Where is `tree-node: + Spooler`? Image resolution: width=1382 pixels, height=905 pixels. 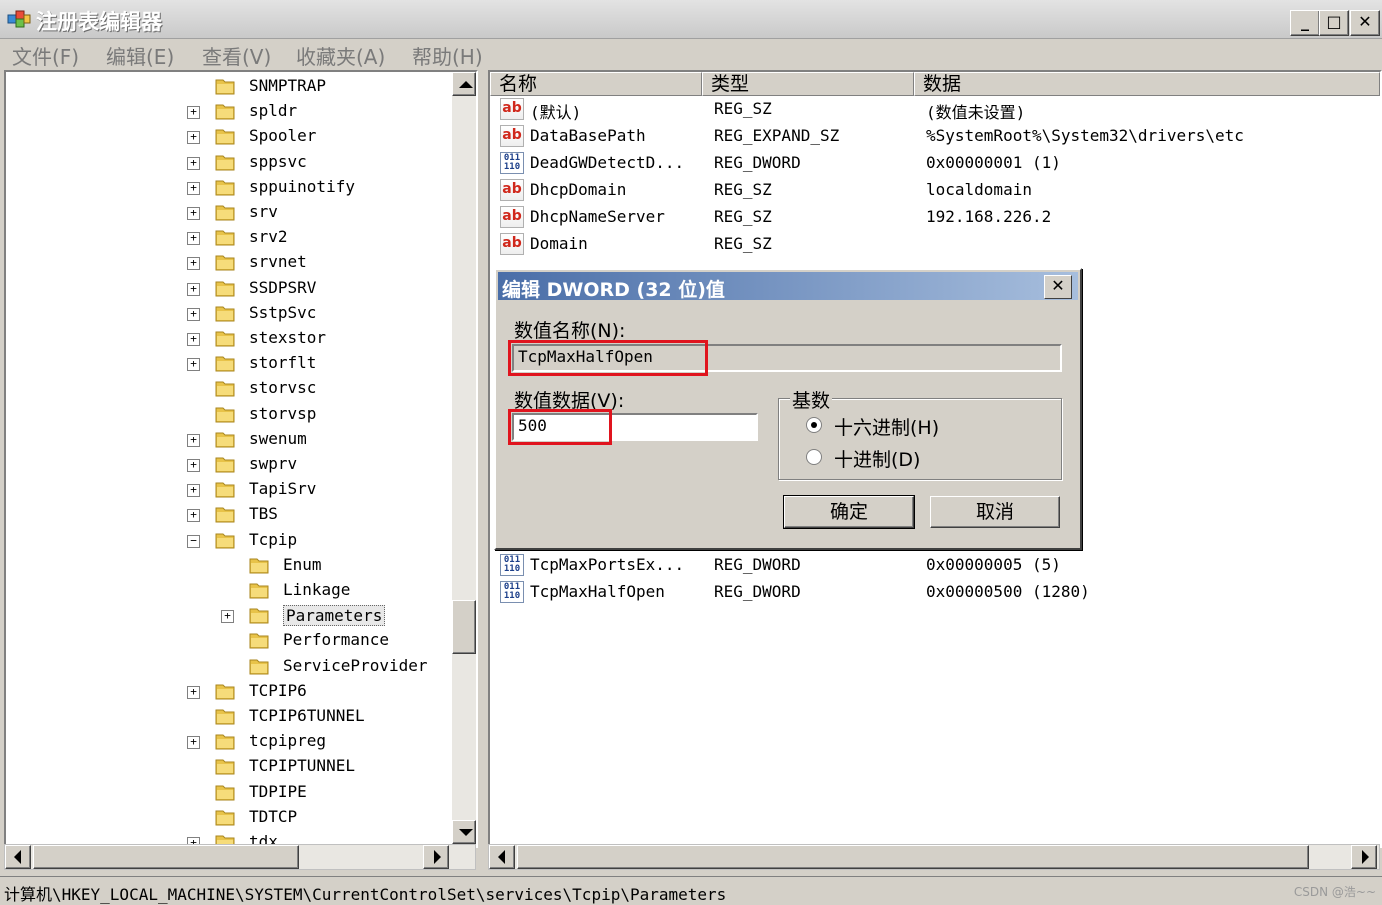
tree-node: + Spooler is located at coordinates (229, 136).